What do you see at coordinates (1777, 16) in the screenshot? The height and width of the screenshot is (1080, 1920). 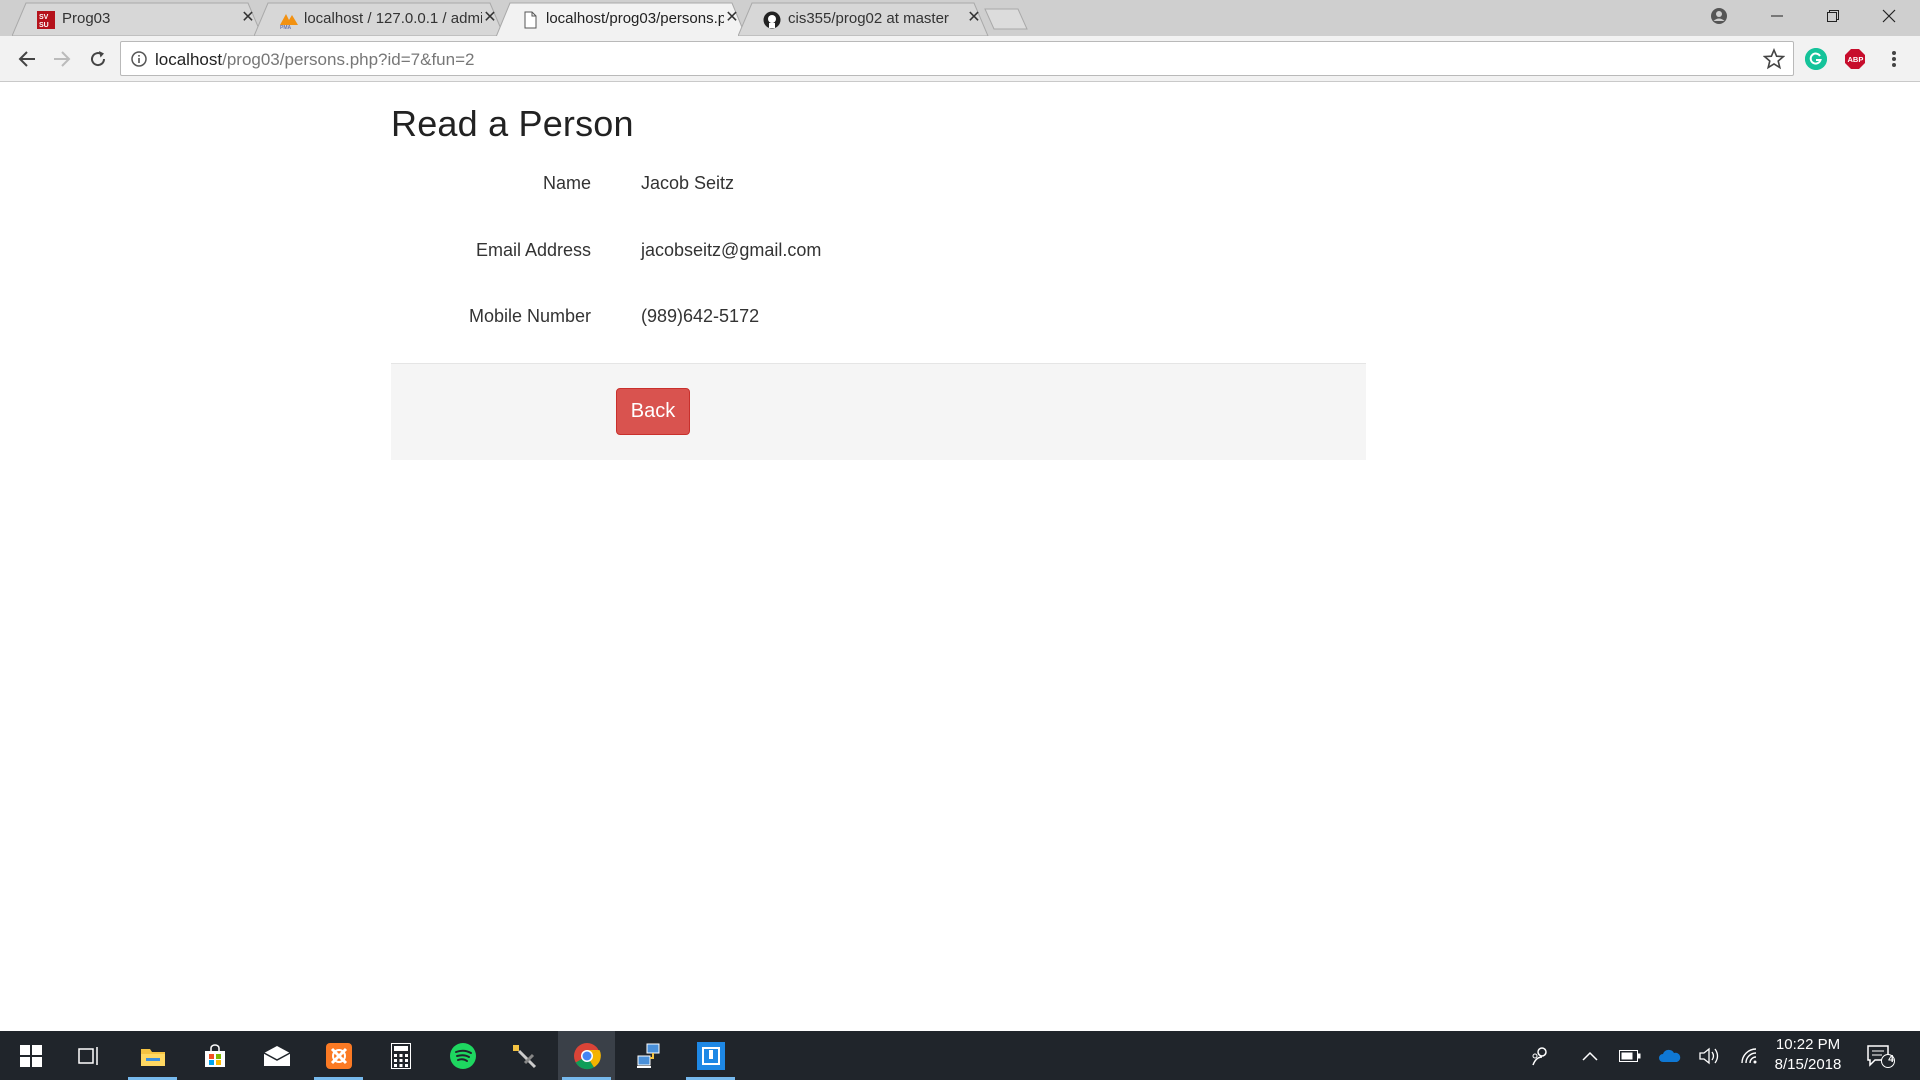 I see `minimize-button` at bounding box center [1777, 16].